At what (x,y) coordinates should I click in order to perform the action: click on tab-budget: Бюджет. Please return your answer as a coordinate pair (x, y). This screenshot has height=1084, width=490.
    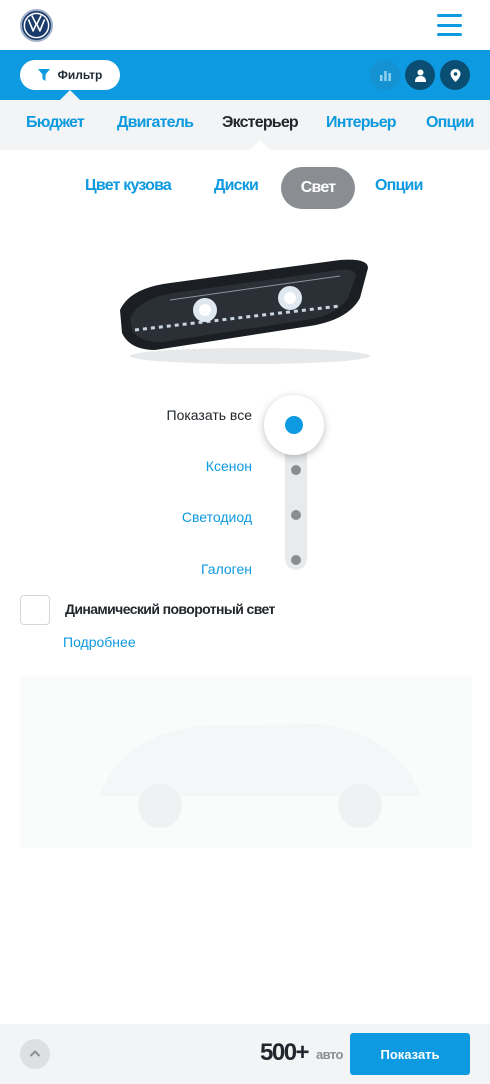
    Looking at the image, I should click on (55, 123).